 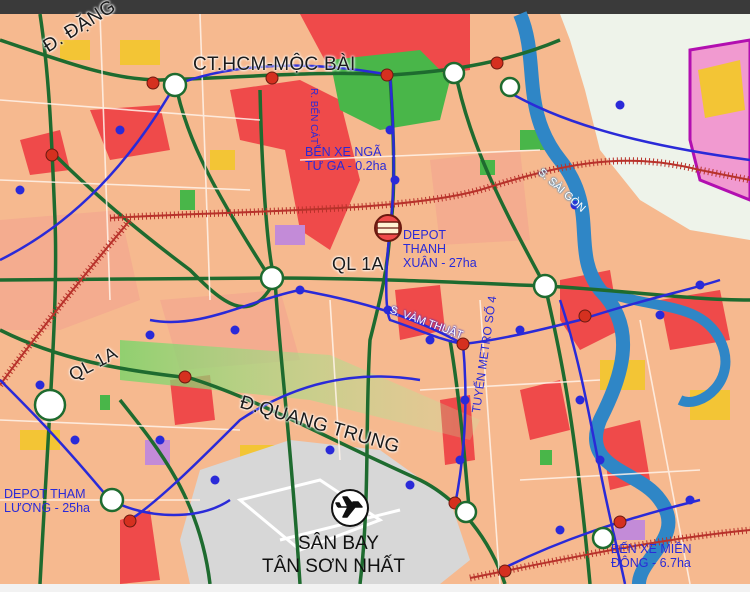 What do you see at coordinates (274, 64) in the screenshot?
I see `road-label-hcm-moc-bai: CT.HCM-MỘC BÀI` at bounding box center [274, 64].